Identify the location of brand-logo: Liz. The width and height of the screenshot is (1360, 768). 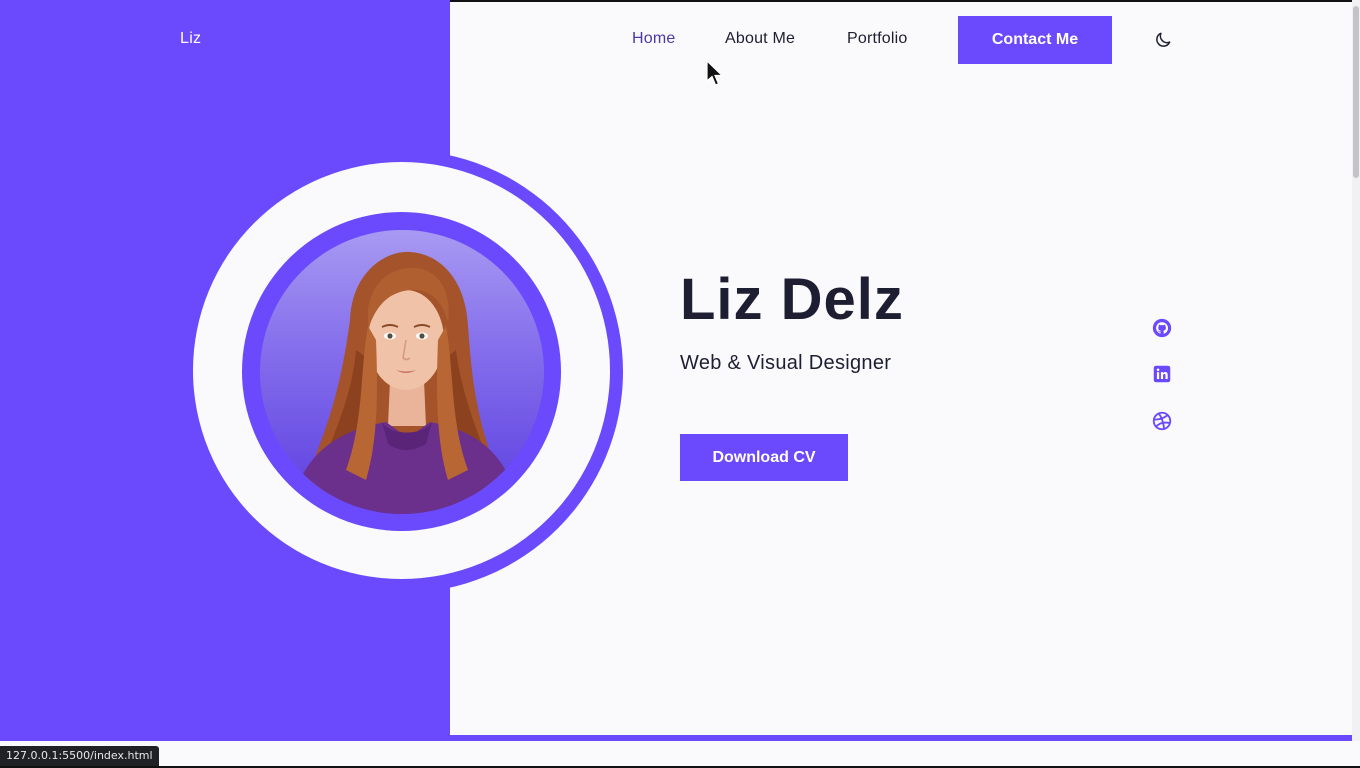
(190, 39).